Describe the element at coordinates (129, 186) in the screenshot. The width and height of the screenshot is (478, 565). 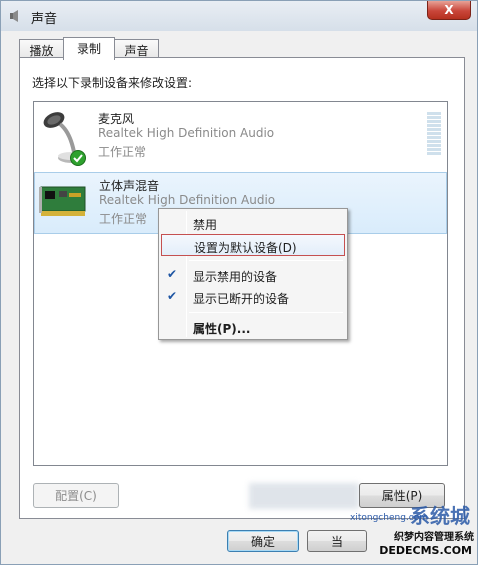
I see `device-name: 立体声混音` at that location.